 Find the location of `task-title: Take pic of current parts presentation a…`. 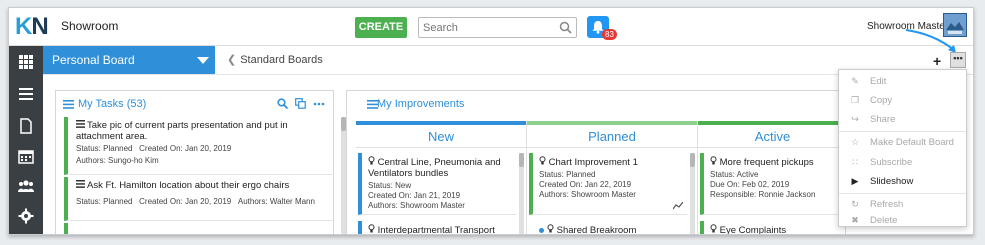

task-title: Take pic of current parts presentation a… is located at coordinates (182, 131).